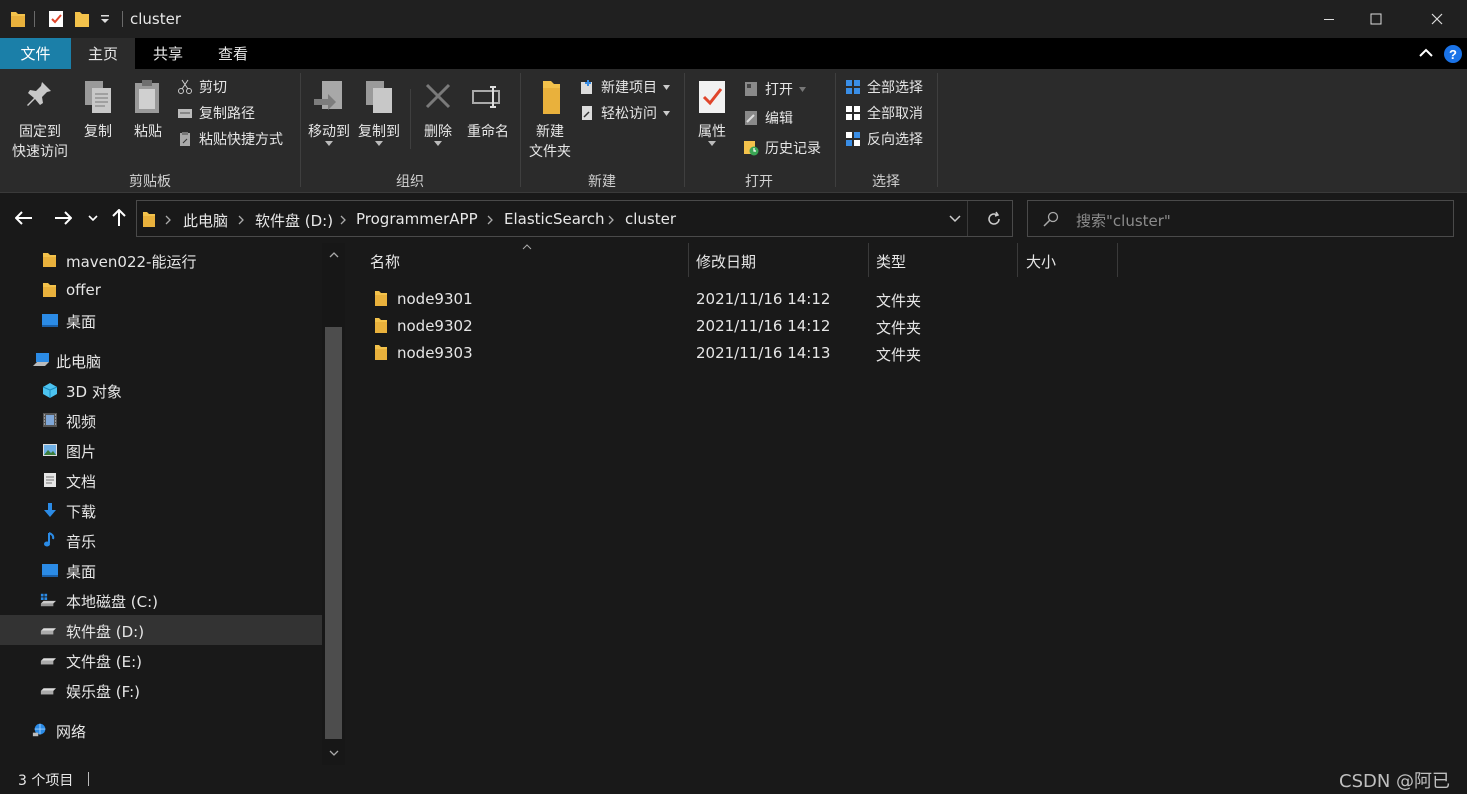  I want to click on tab-view: 查看, so click(233, 53).